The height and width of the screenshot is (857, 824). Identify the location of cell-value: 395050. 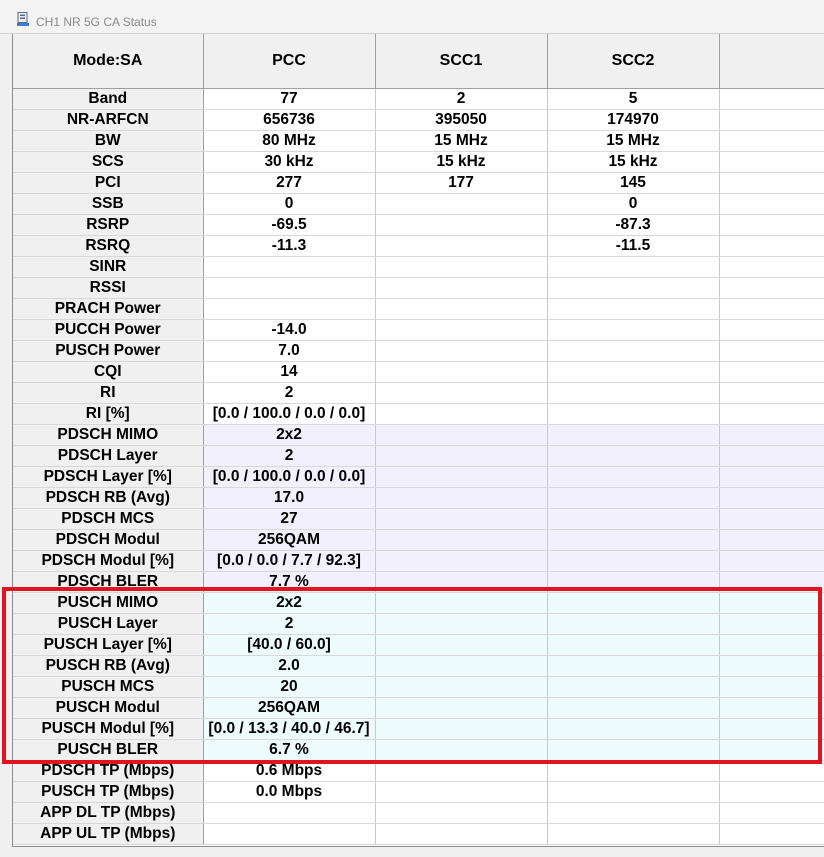
(461, 120).